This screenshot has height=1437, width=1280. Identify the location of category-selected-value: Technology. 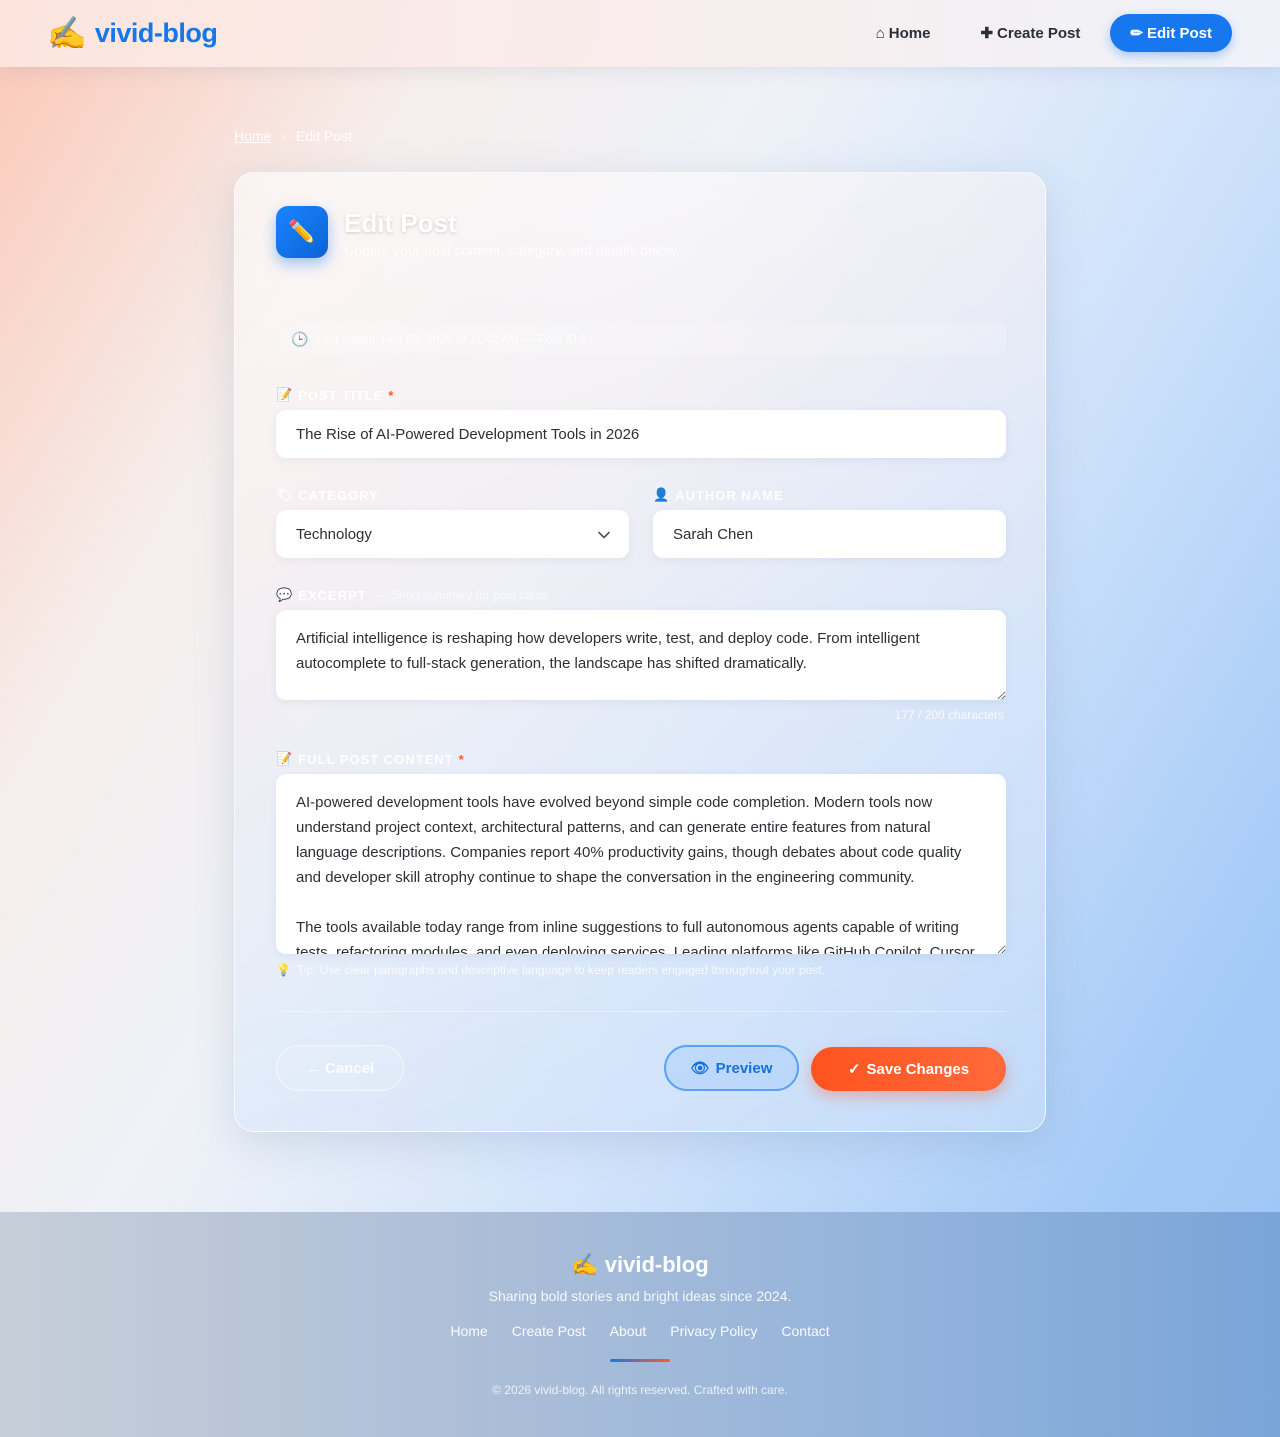
(334, 534).